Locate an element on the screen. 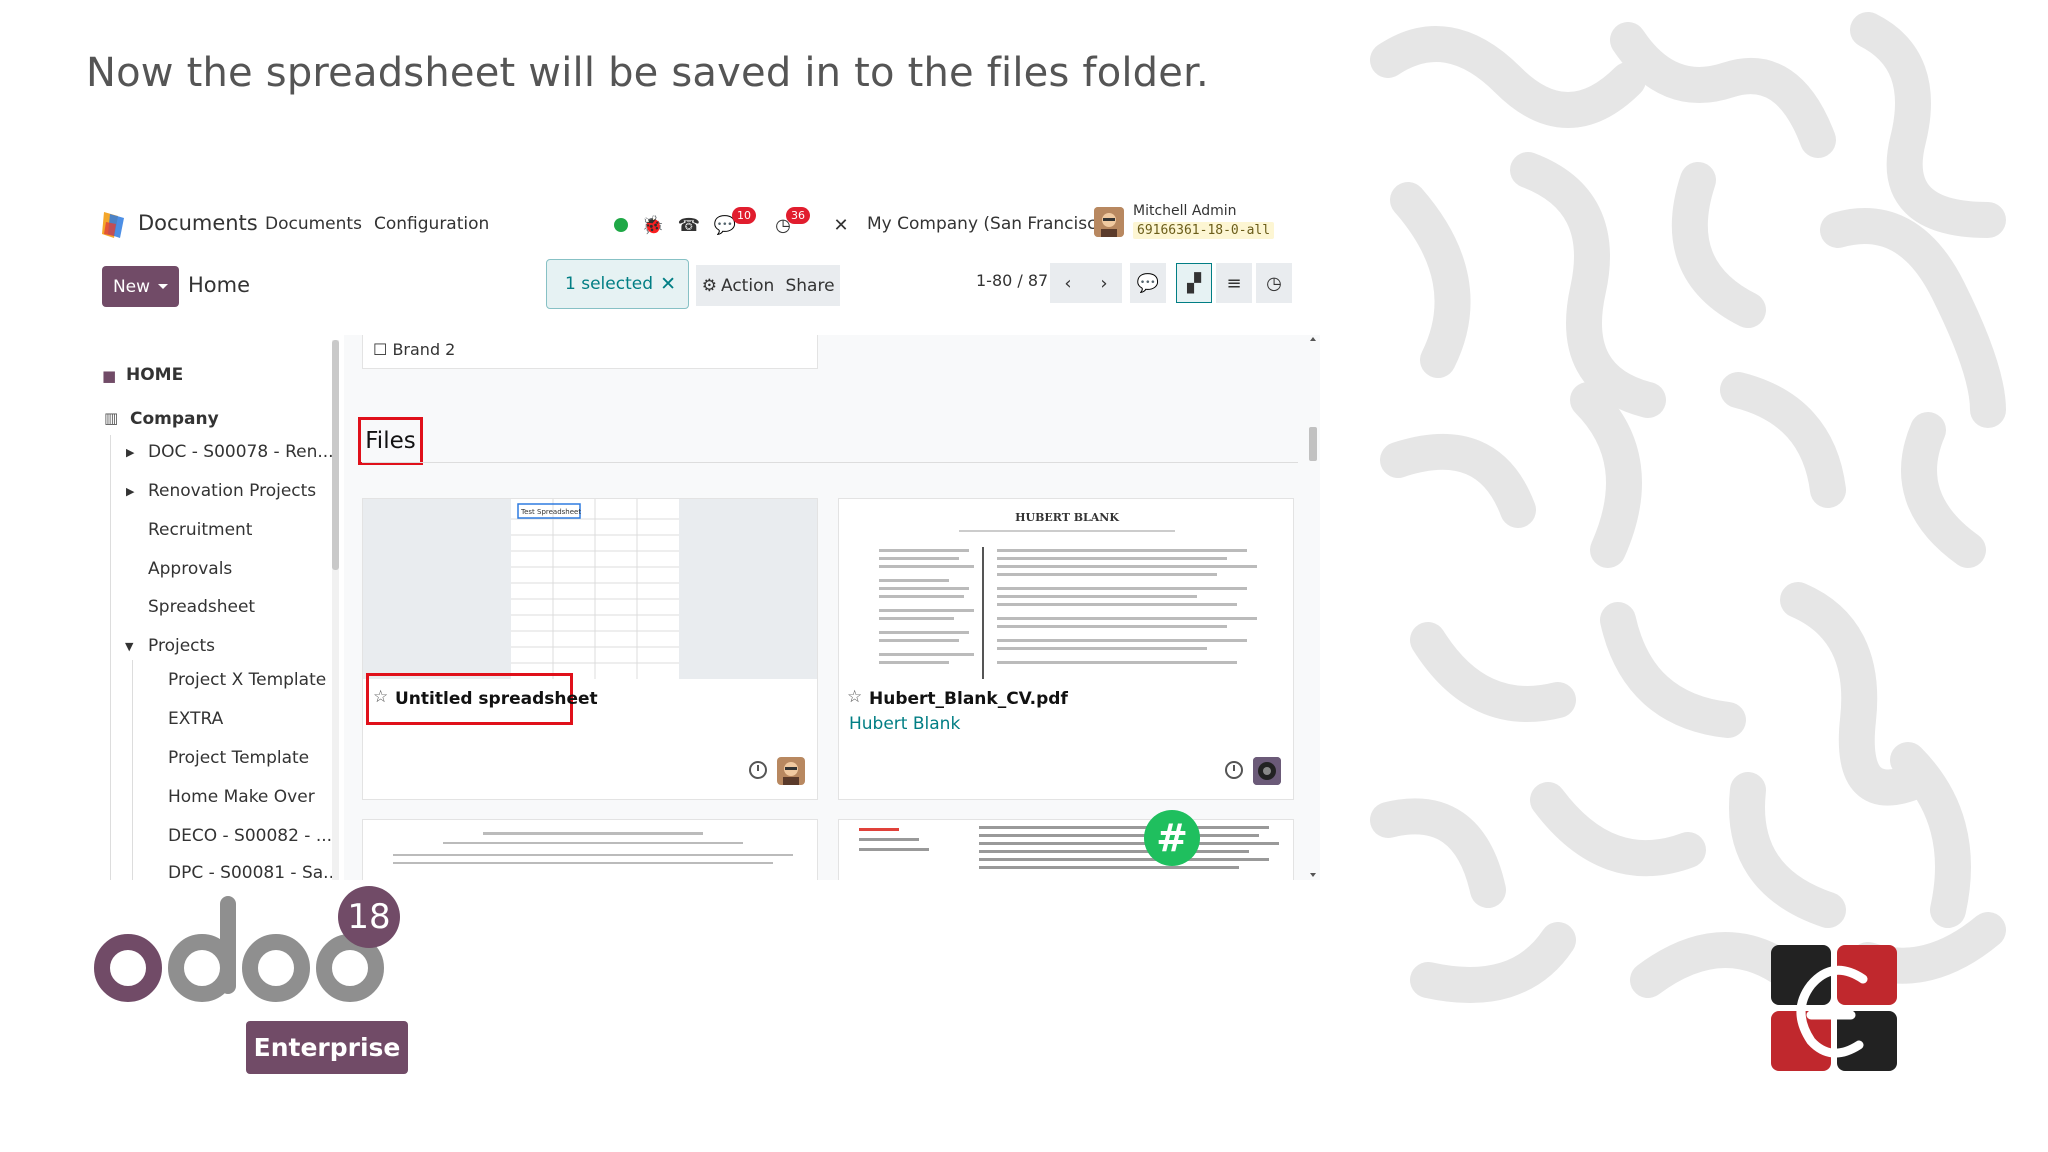 This screenshot has height=1152, width=2048. action-button: ⚙ Action is located at coordinates (738, 285).